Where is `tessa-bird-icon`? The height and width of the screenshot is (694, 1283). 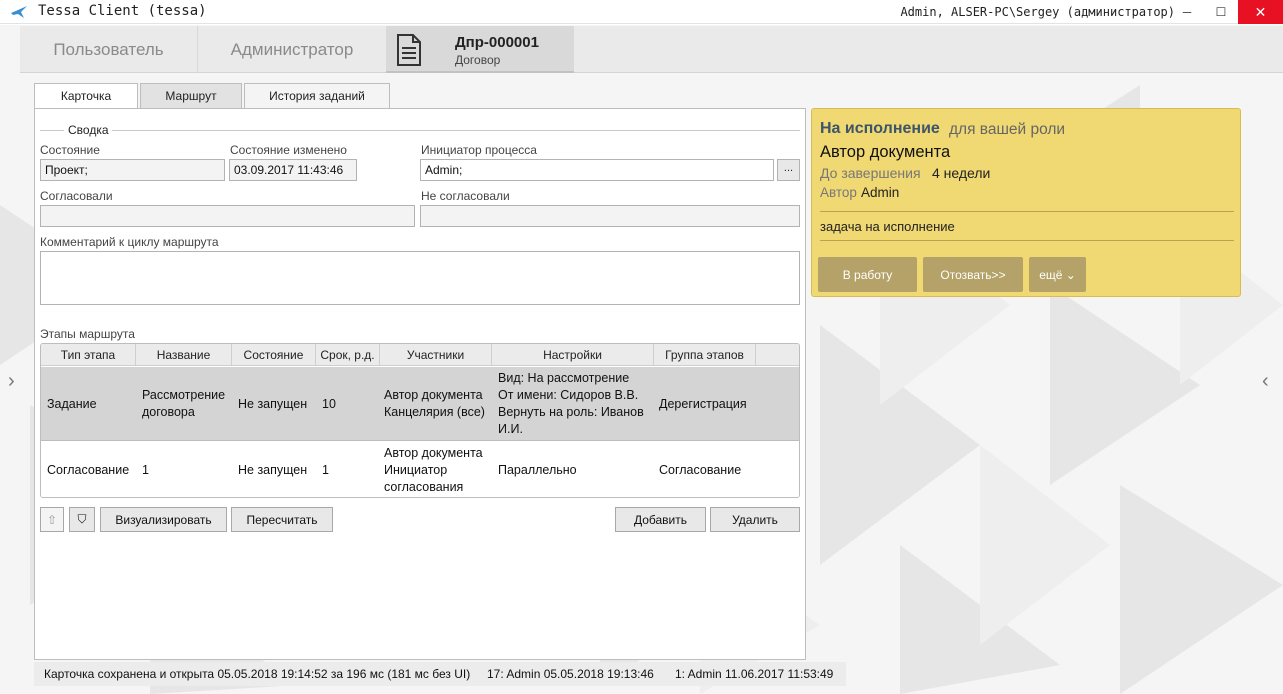 tessa-bird-icon is located at coordinates (19, 12).